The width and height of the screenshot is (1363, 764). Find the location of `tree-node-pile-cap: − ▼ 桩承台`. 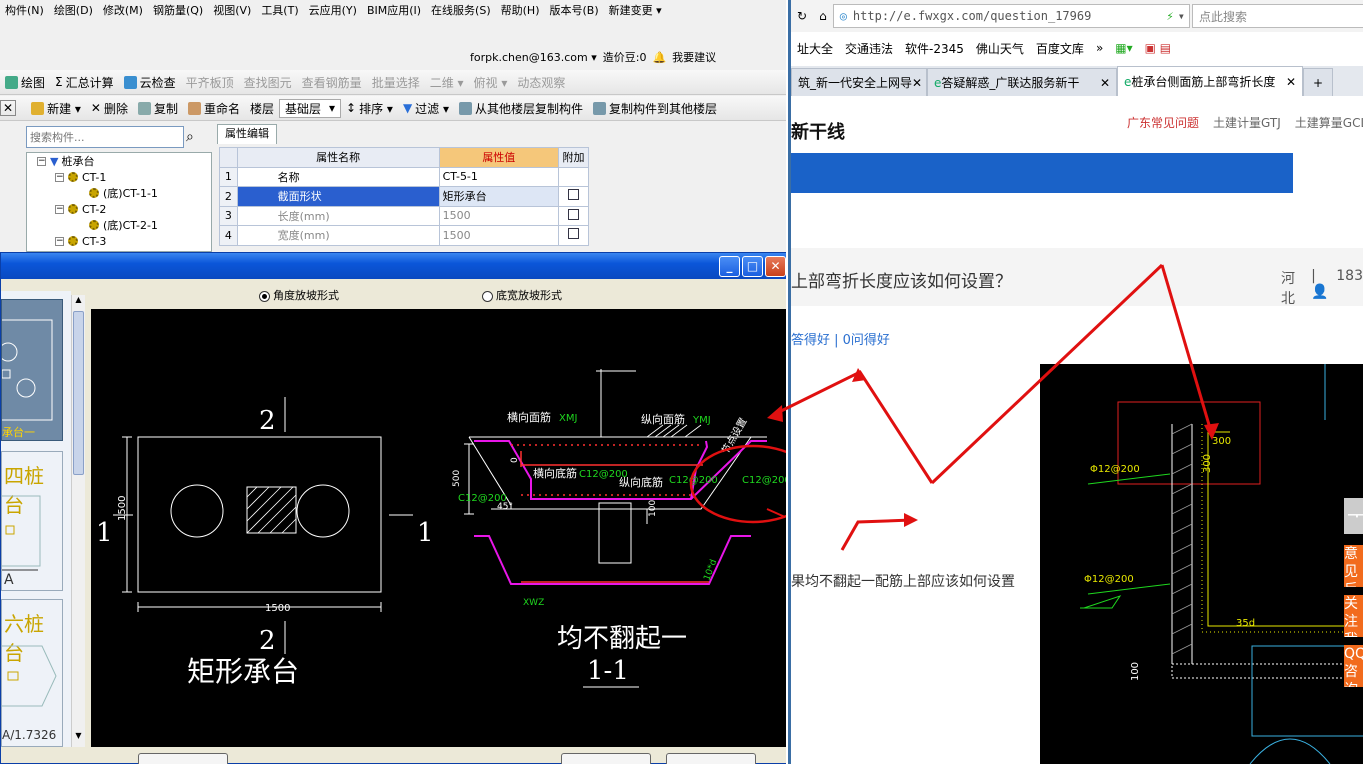

tree-node-pile-cap: − ▼ 桩承台 is located at coordinates (124, 161).